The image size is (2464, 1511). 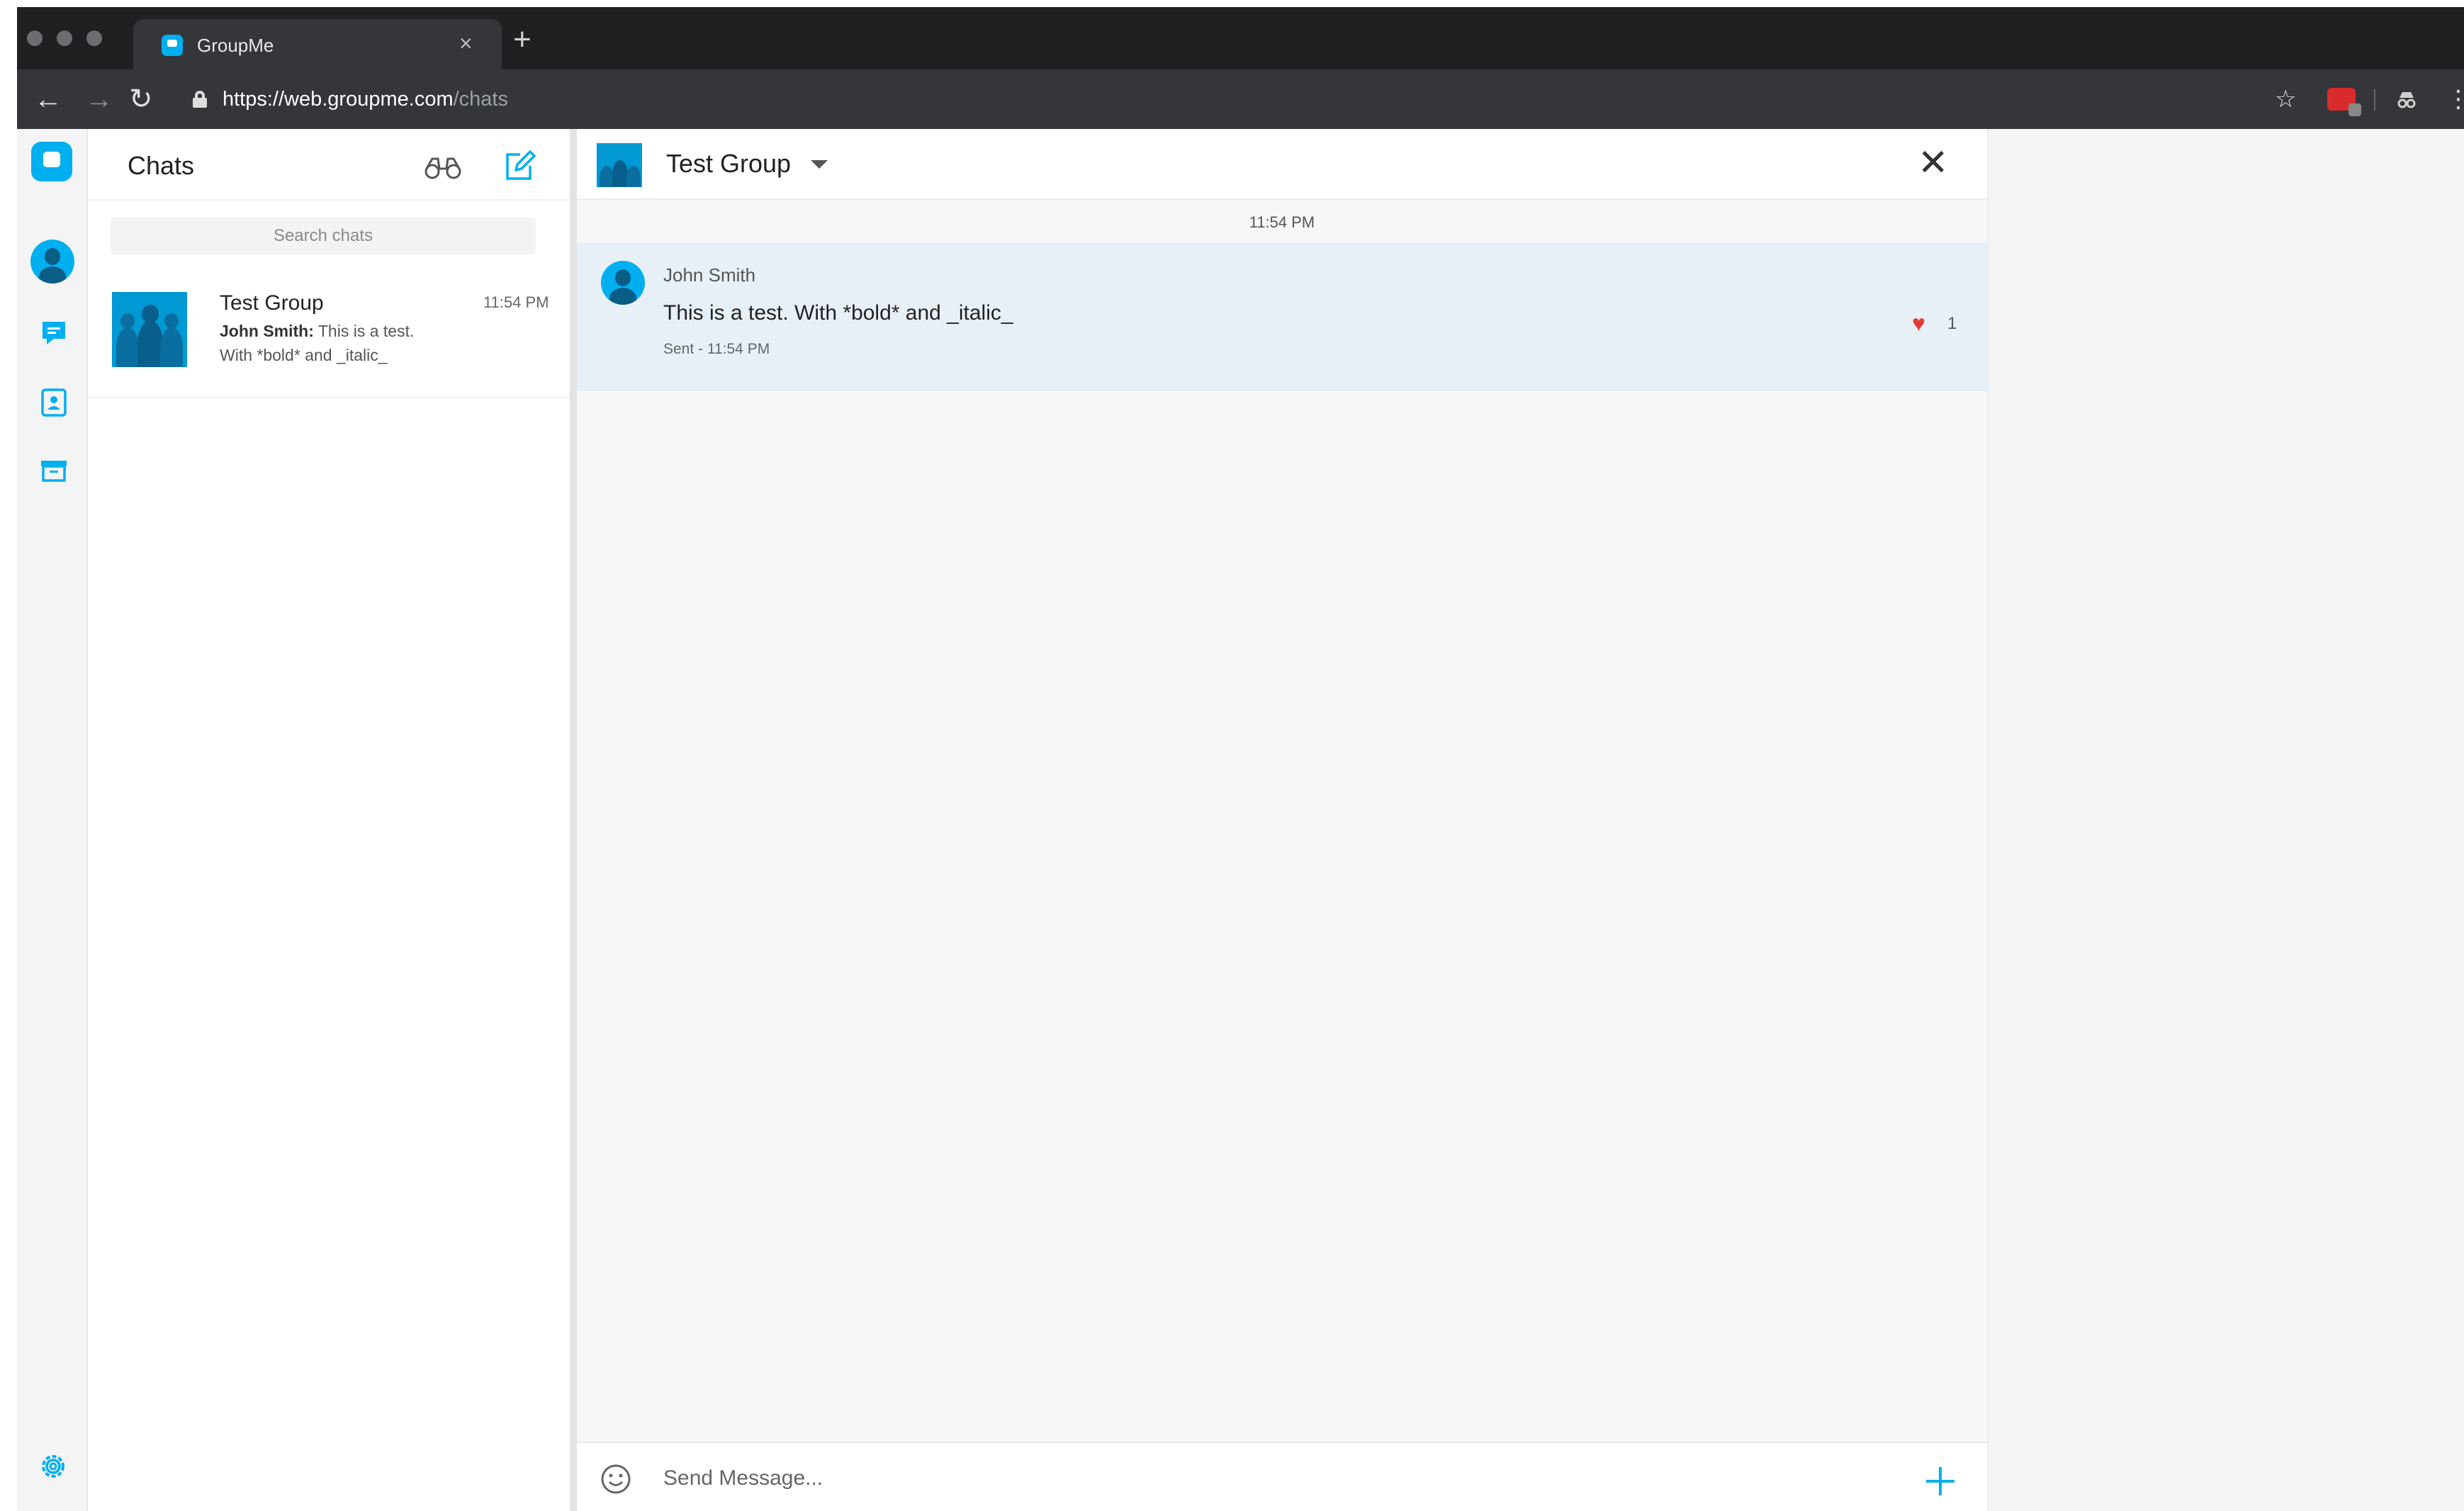 I want to click on back-icon: ←, so click(x=48, y=99).